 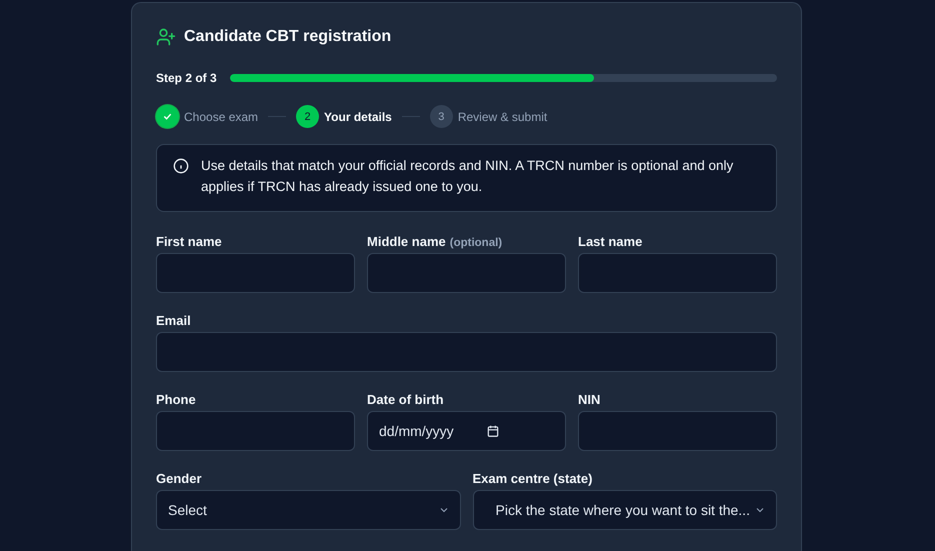 What do you see at coordinates (503, 117) in the screenshot?
I see `step-label: Review & submit` at bounding box center [503, 117].